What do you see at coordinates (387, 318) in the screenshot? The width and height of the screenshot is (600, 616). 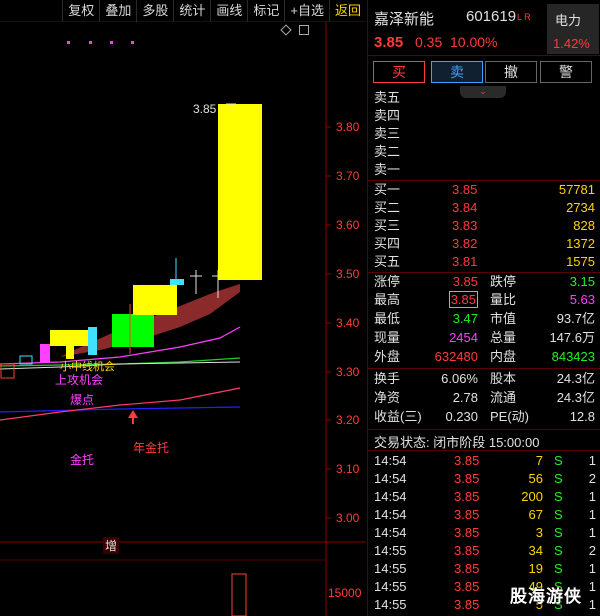 I see `stat-key: 最低` at bounding box center [387, 318].